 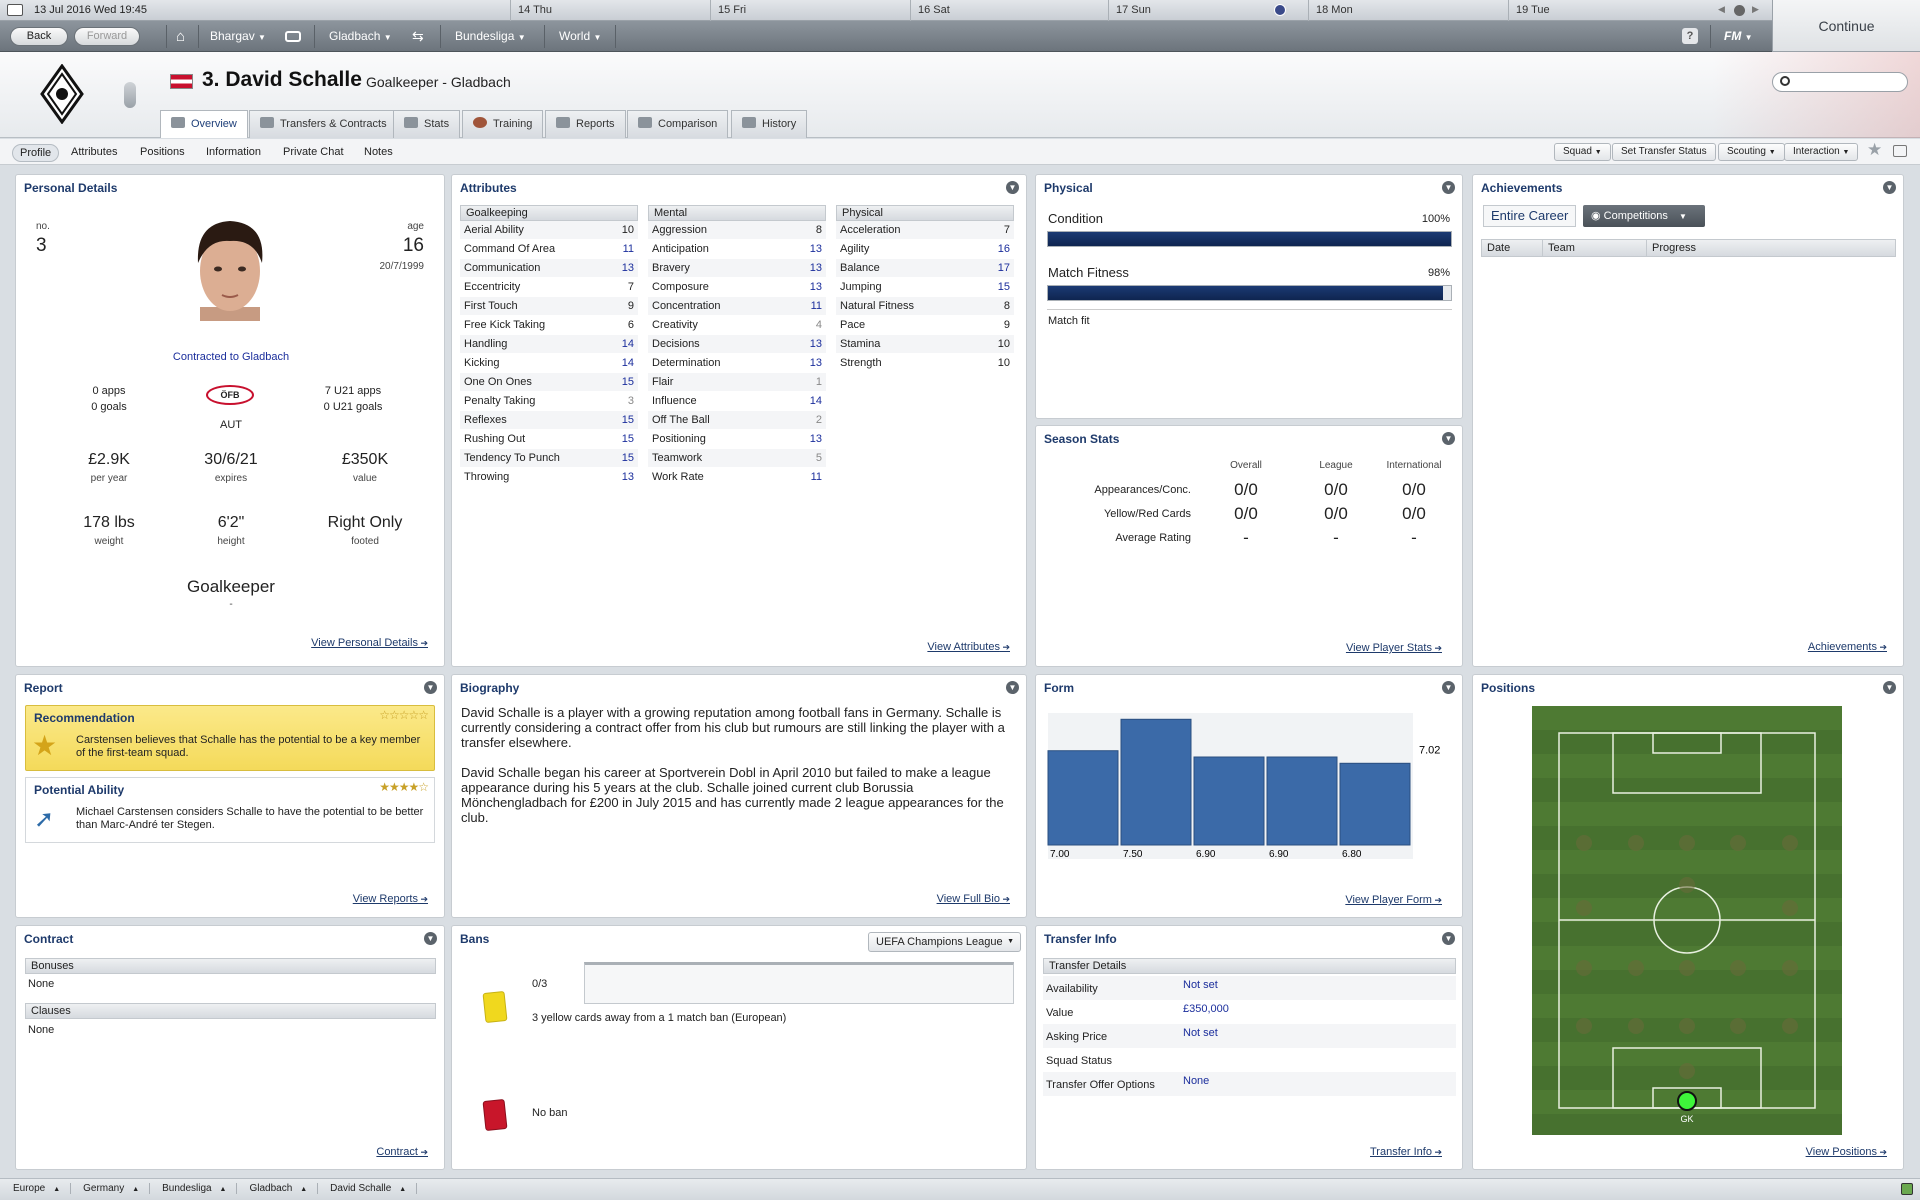 I want to click on tab-history: History, so click(x=769, y=124).